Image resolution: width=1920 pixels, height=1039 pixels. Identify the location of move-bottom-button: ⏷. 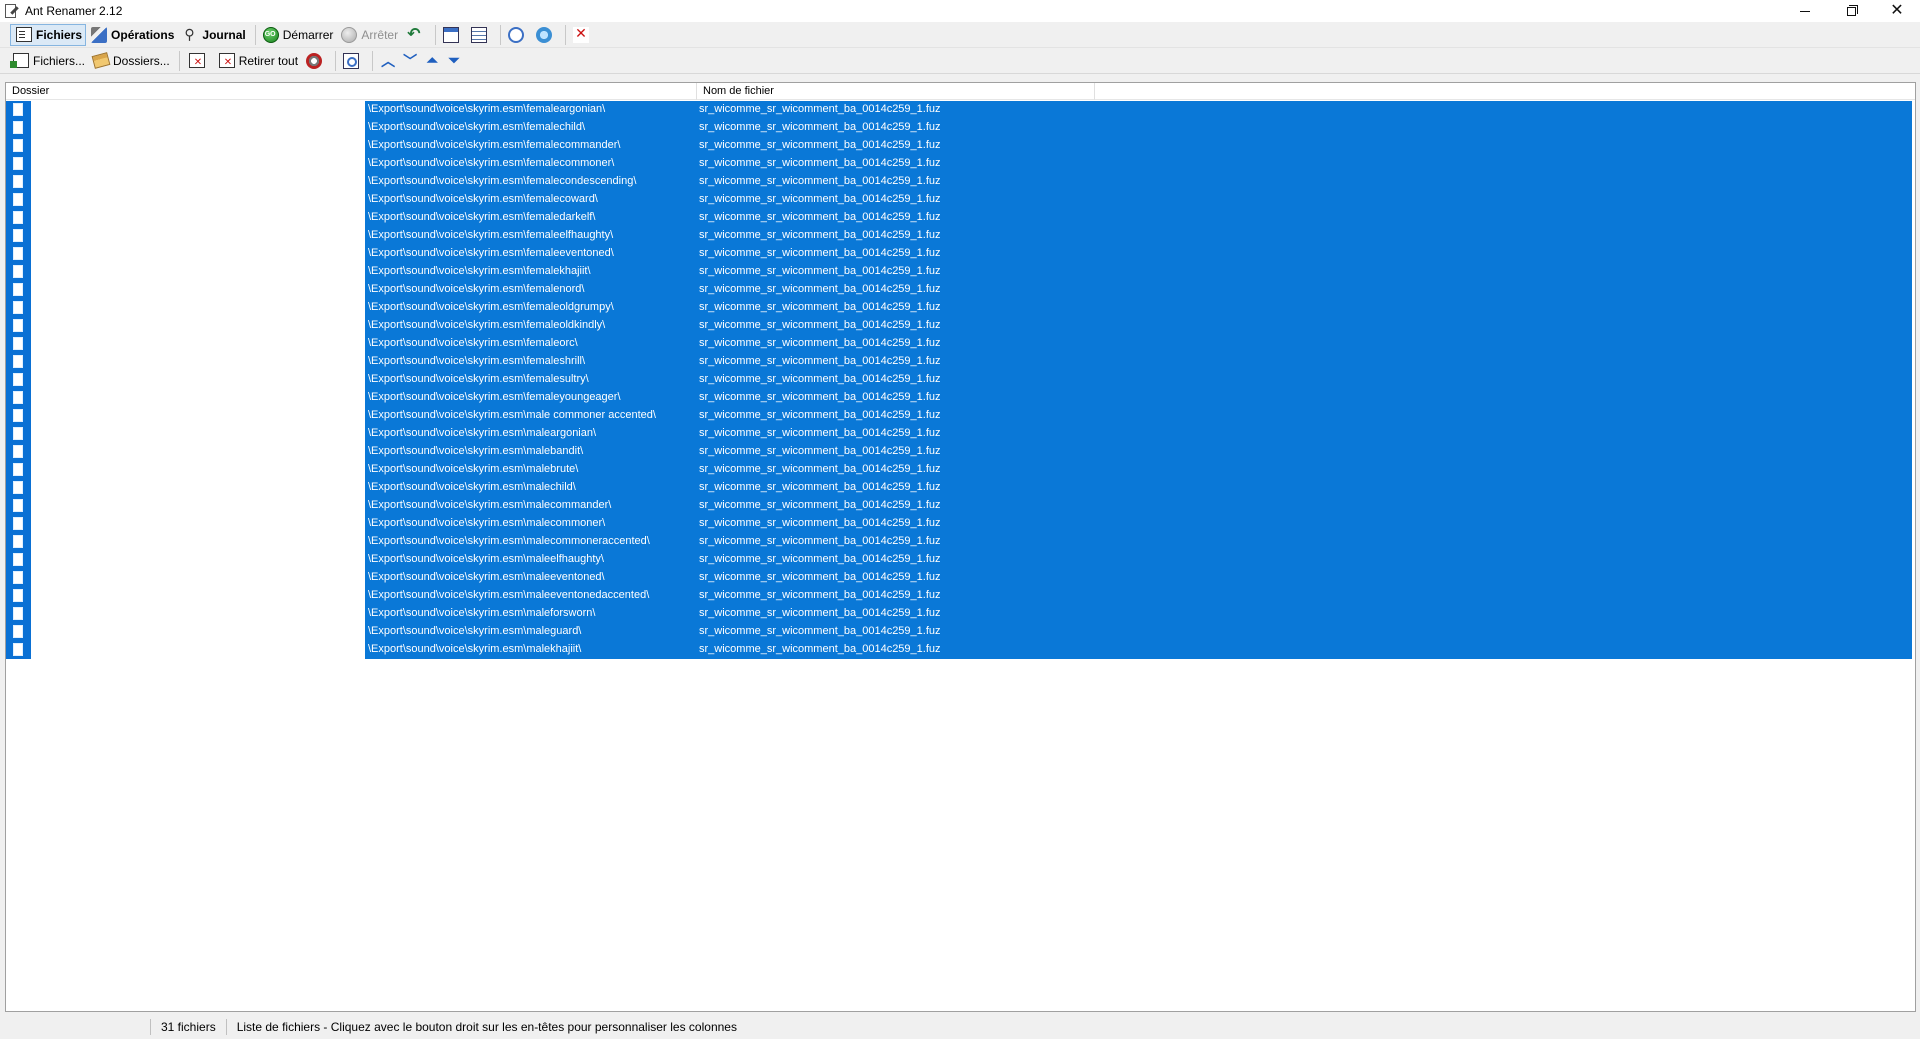
(454, 60).